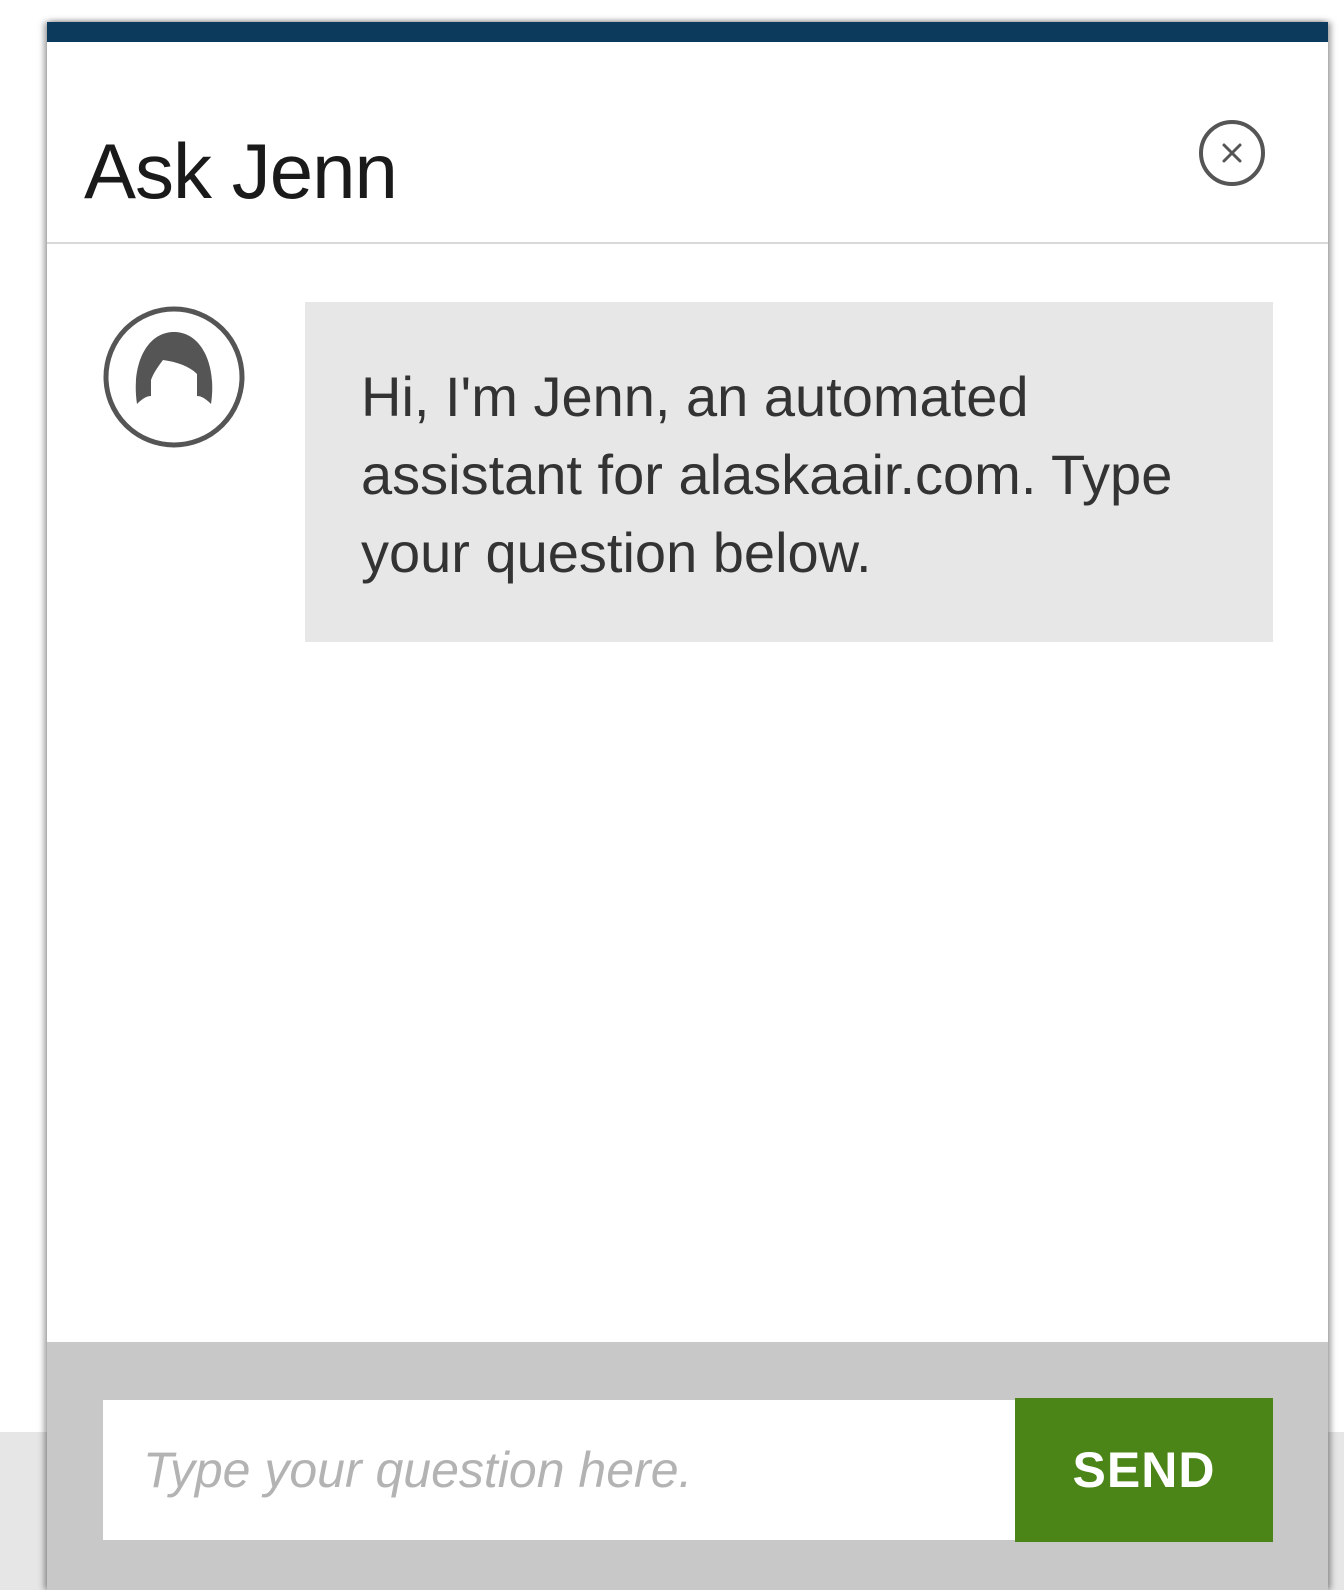  I want to click on input-area: SEND, so click(687, 1466).